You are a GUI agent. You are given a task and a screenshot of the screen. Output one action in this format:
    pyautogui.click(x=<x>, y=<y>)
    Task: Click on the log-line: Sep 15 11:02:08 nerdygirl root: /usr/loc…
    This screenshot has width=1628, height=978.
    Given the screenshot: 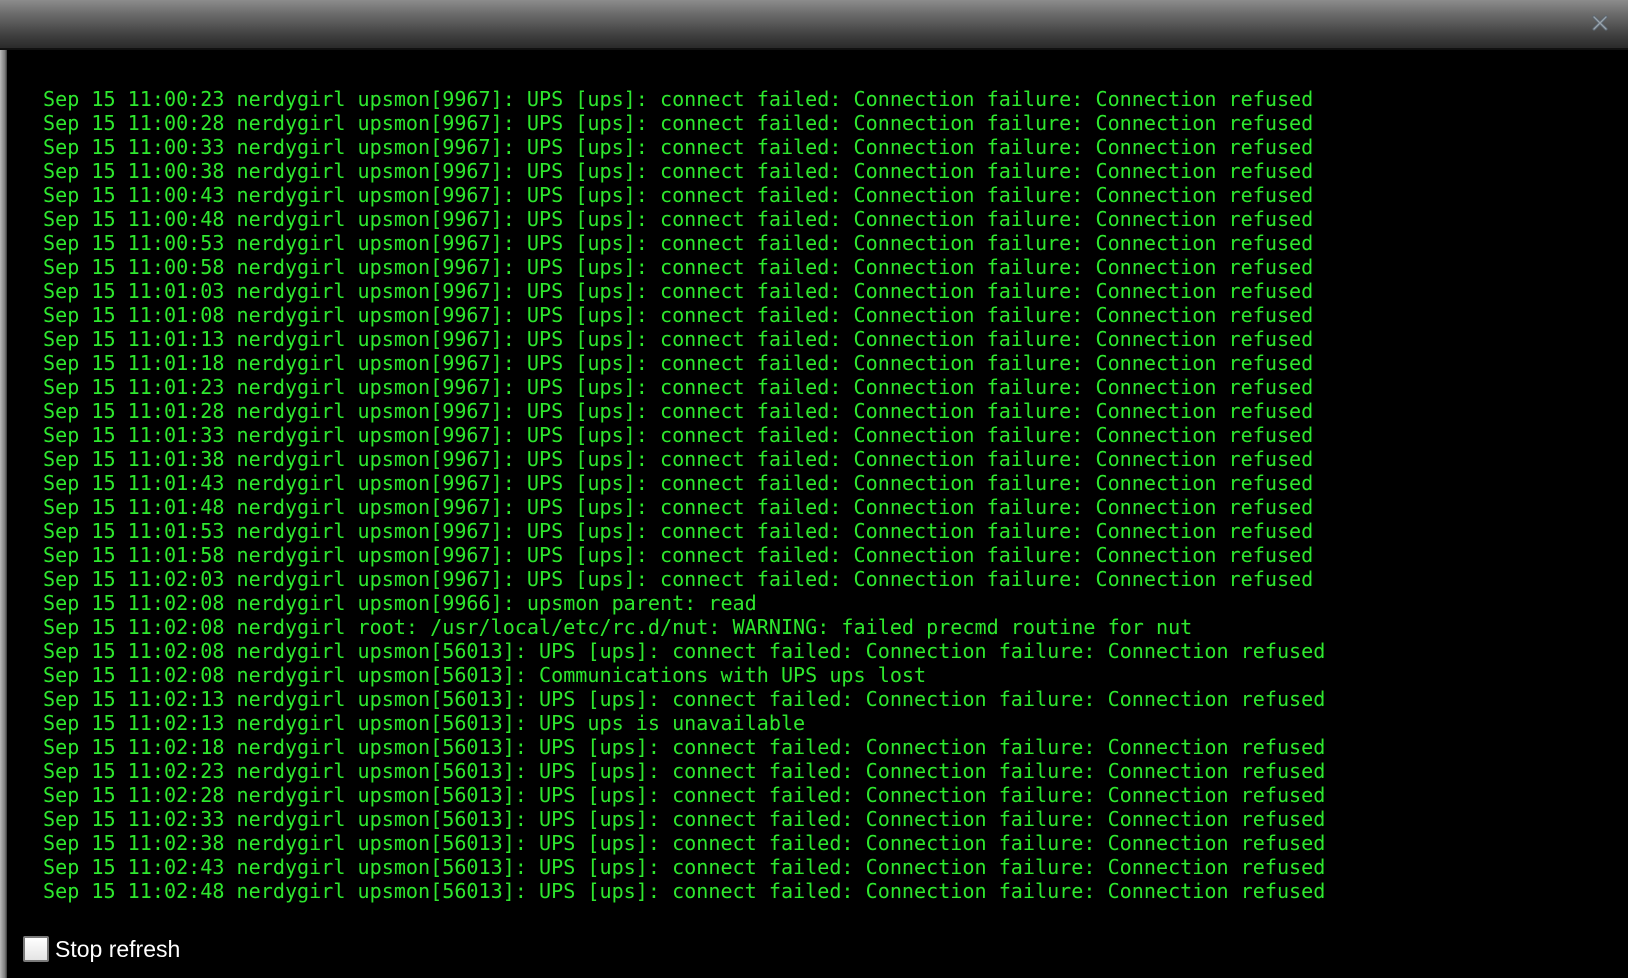 What is the action you would take?
    pyautogui.click(x=618, y=627)
    